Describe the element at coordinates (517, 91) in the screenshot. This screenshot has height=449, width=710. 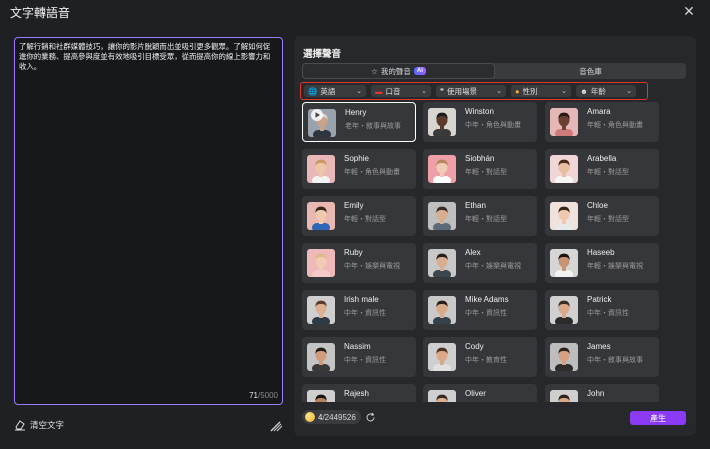
I see `person-icon: ●` at that location.